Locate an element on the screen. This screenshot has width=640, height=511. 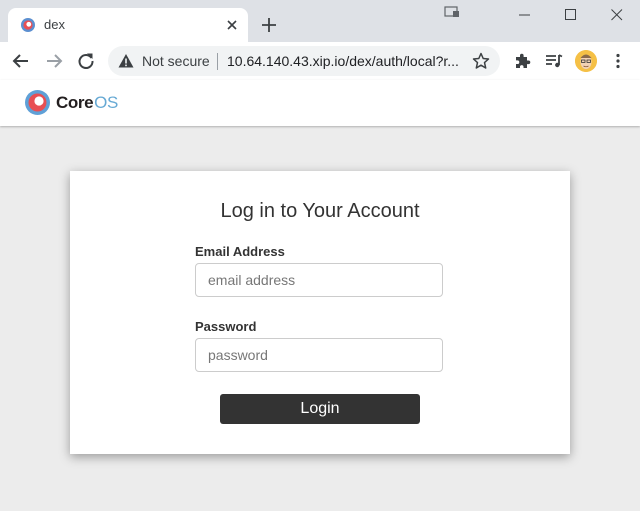
dex-favicon-icon is located at coordinates (28, 25).